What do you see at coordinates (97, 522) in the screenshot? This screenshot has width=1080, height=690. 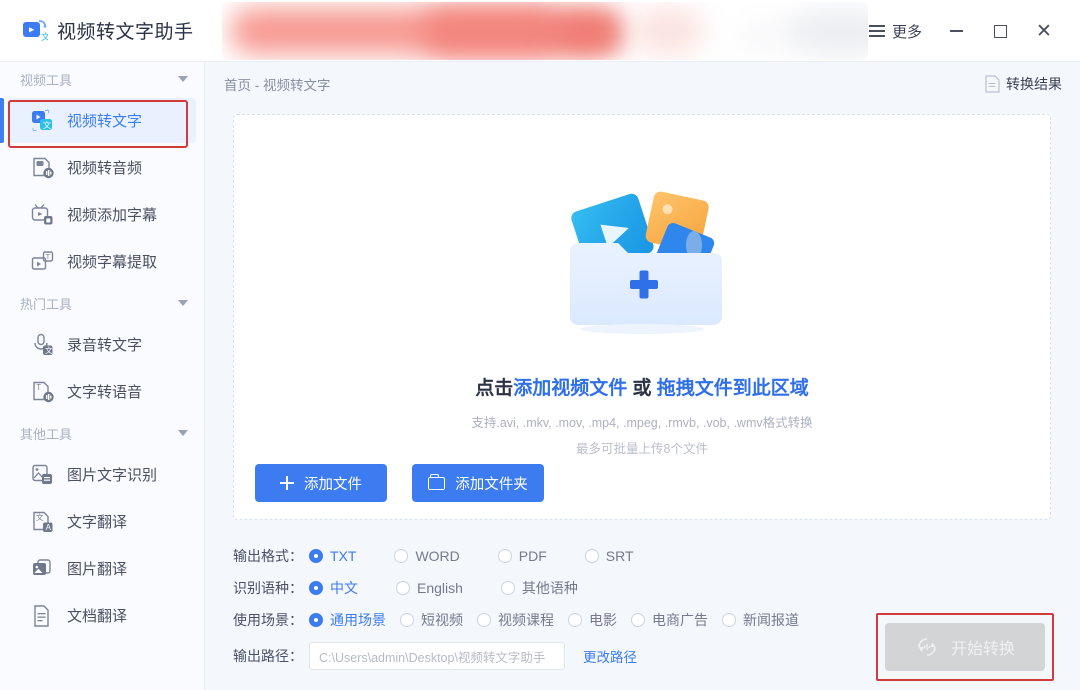 I see `sidebar-item-label: 文字翻译` at bounding box center [97, 522].